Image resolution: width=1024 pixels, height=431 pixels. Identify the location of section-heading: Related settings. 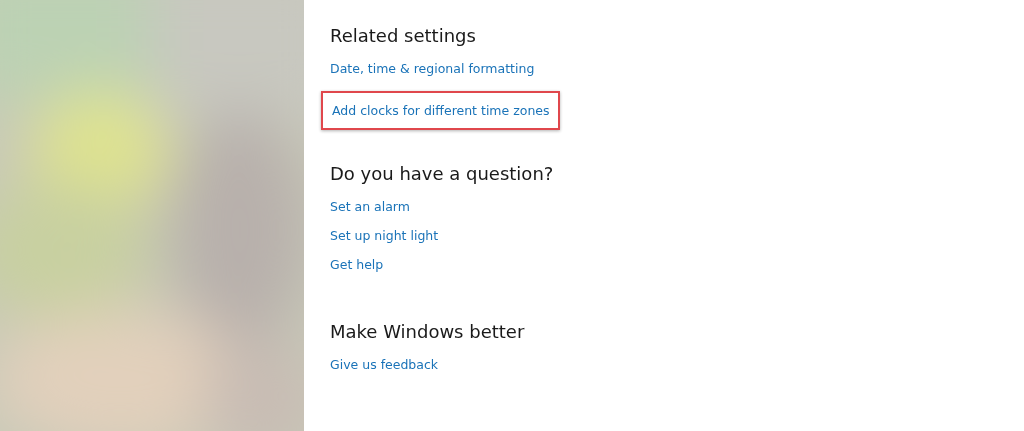
(403, 36).